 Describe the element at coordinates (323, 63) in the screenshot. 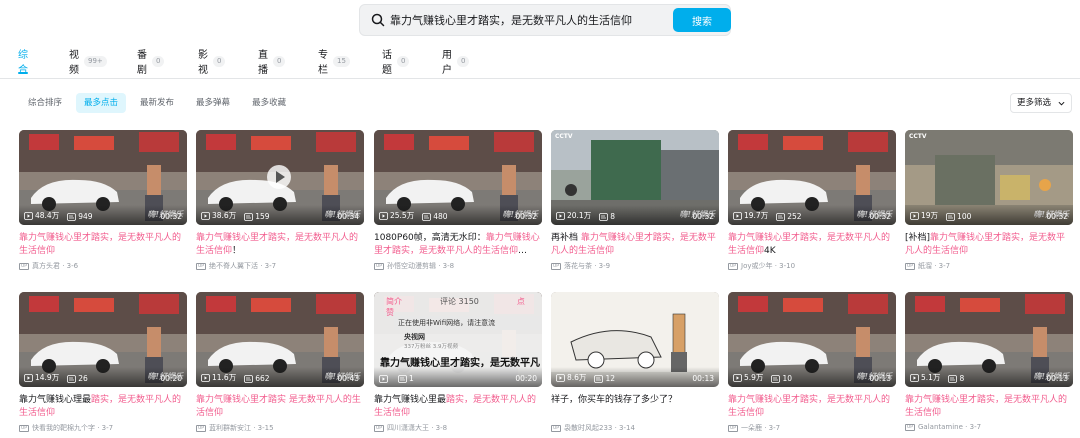

I see `tab-label: 专栏` at that location.